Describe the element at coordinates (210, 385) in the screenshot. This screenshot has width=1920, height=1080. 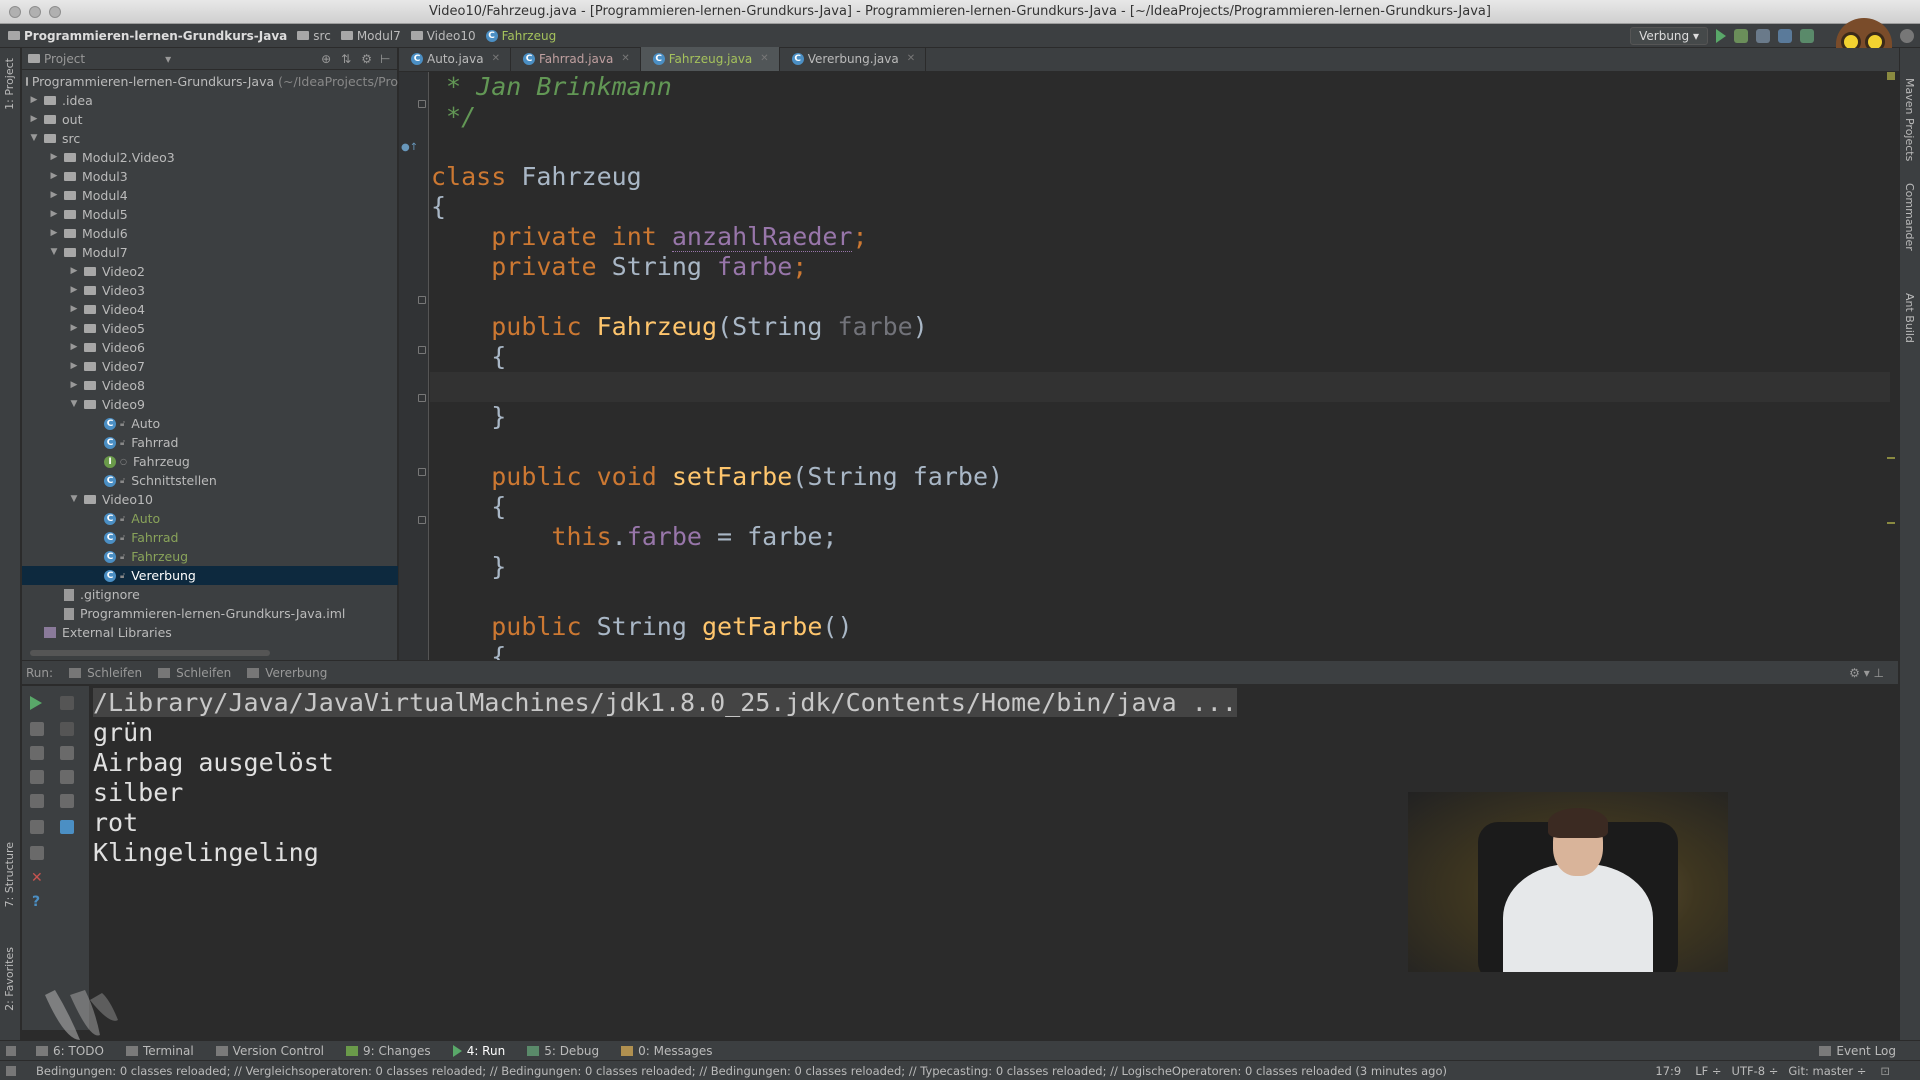
I see `tree-item: ▶ Video8` at that location.